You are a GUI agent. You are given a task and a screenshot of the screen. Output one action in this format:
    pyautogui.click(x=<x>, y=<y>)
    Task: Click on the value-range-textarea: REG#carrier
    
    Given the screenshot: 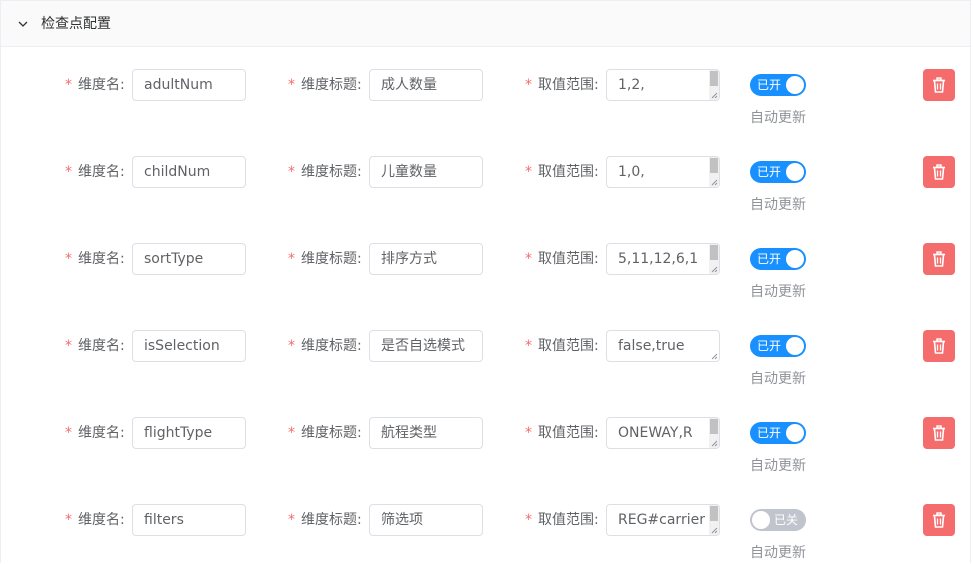 What is the action you would take?
    pyautogui.click(x=663, y=520)
    